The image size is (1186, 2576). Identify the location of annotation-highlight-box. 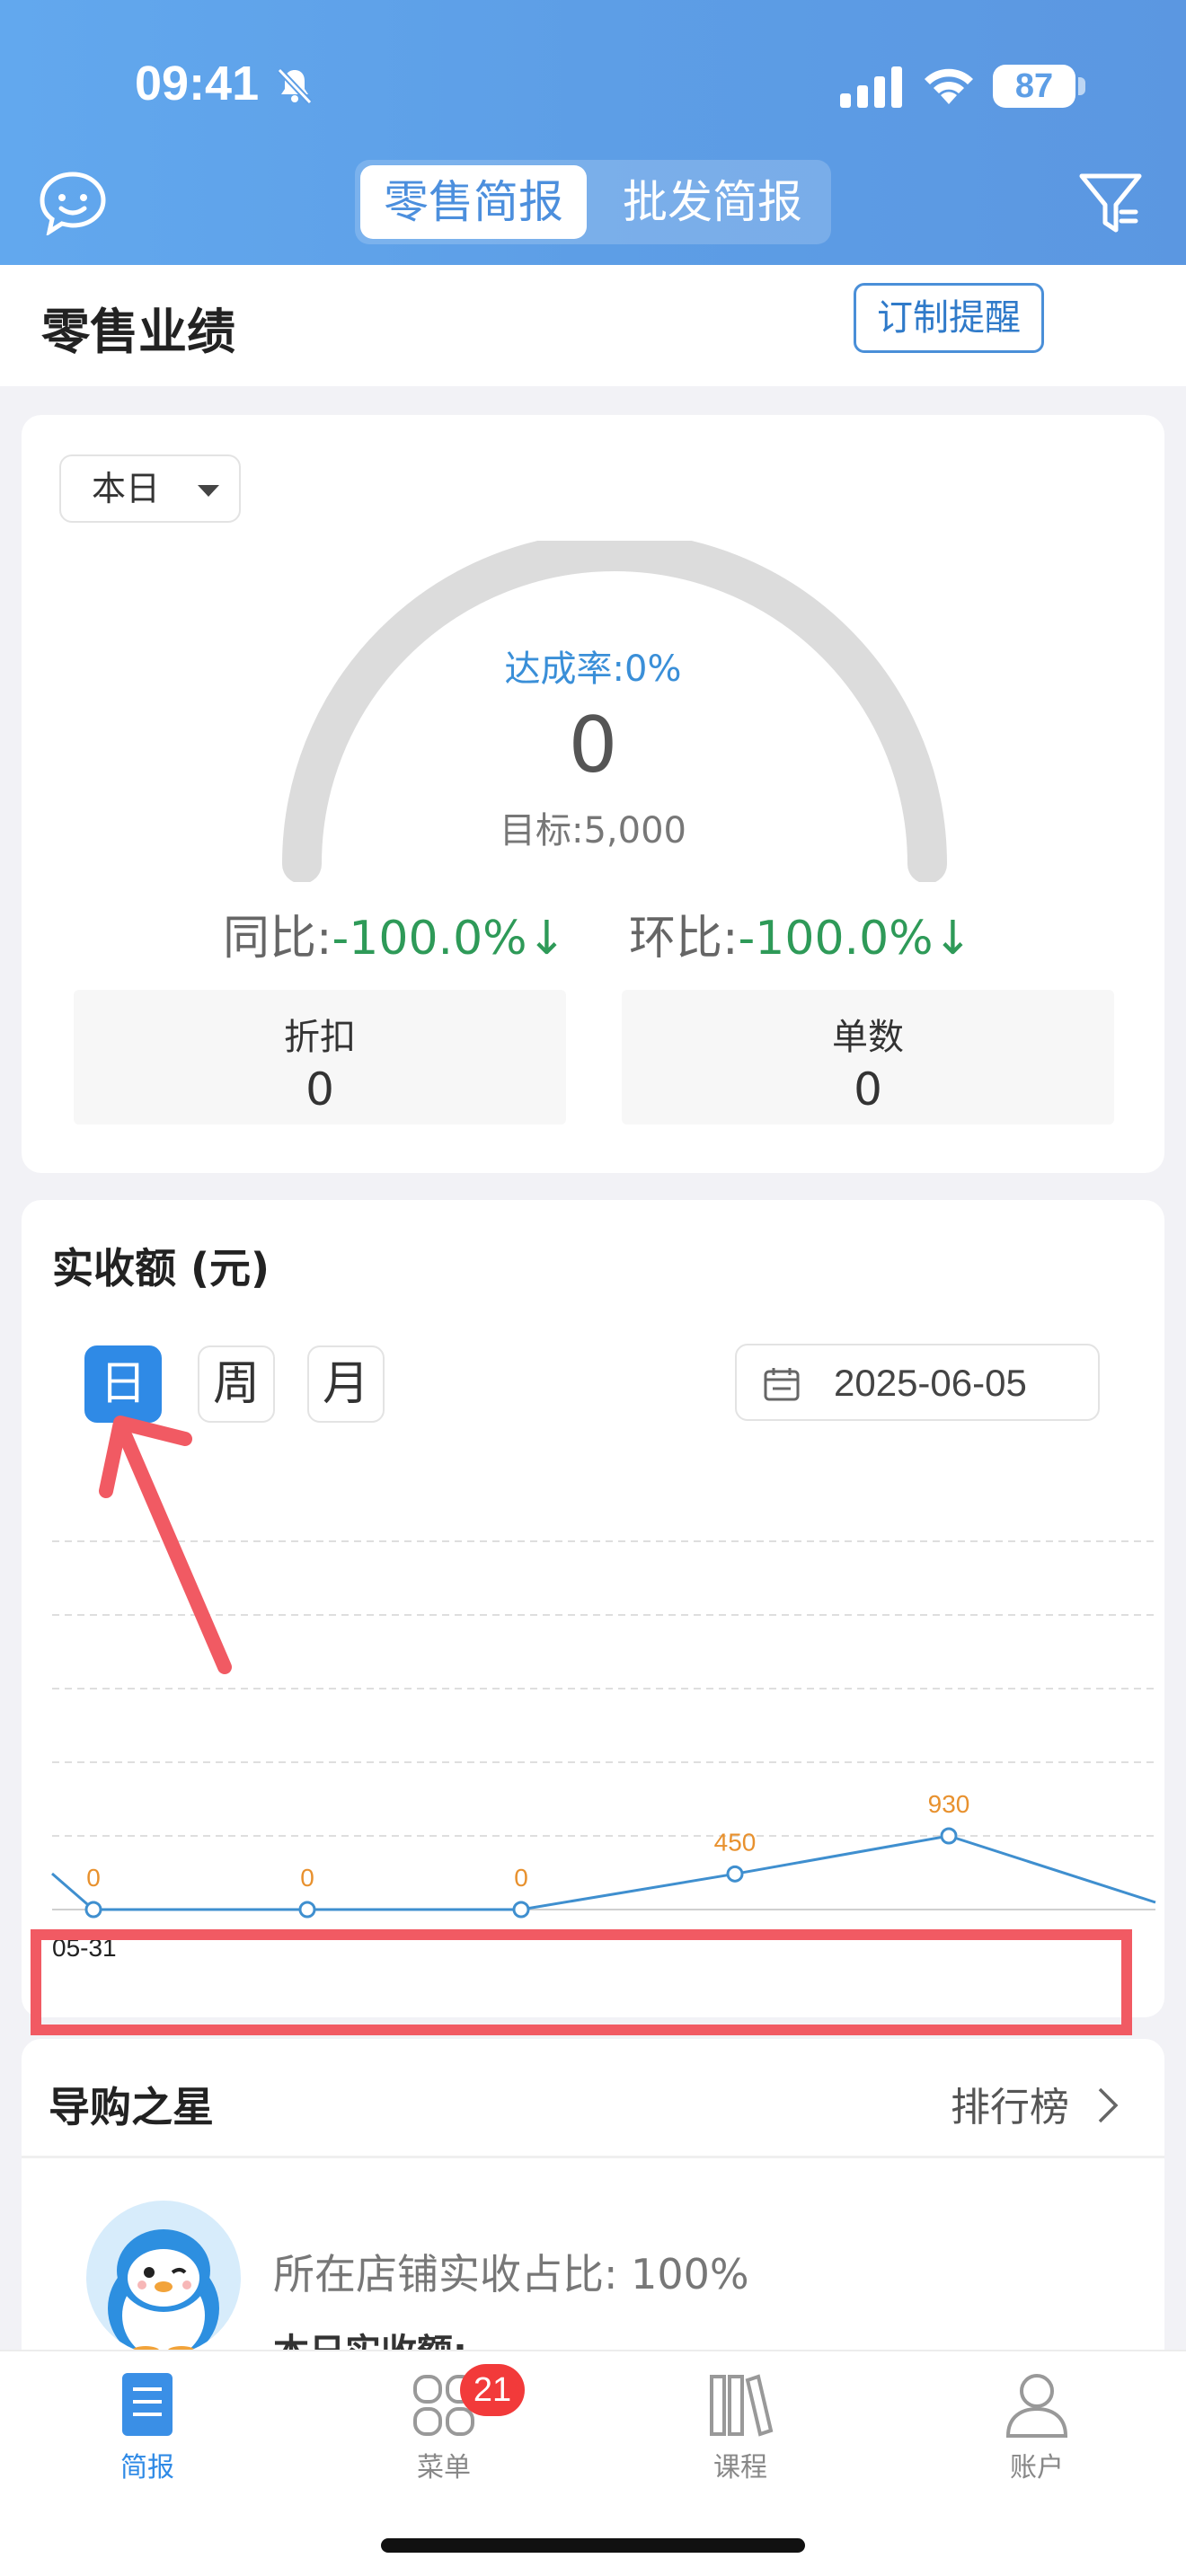
(581, 1982).